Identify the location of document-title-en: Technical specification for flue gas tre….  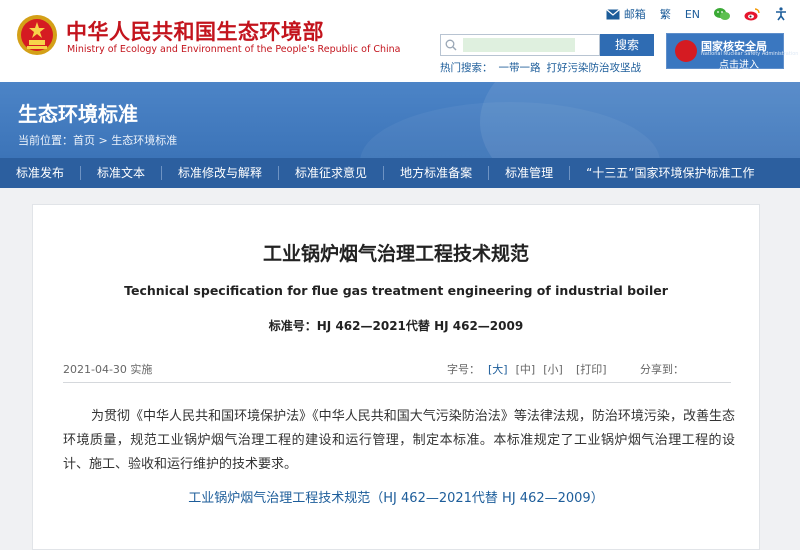
(396, 290).